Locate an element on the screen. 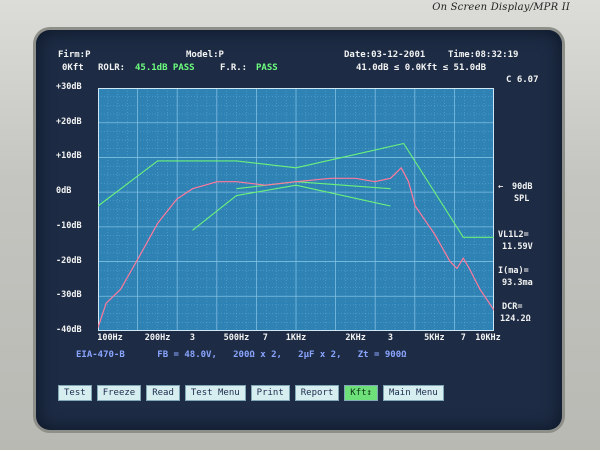 This screenshot has height=450, width=600. fr-label: F.R.: is located at coordinates (234, 68).